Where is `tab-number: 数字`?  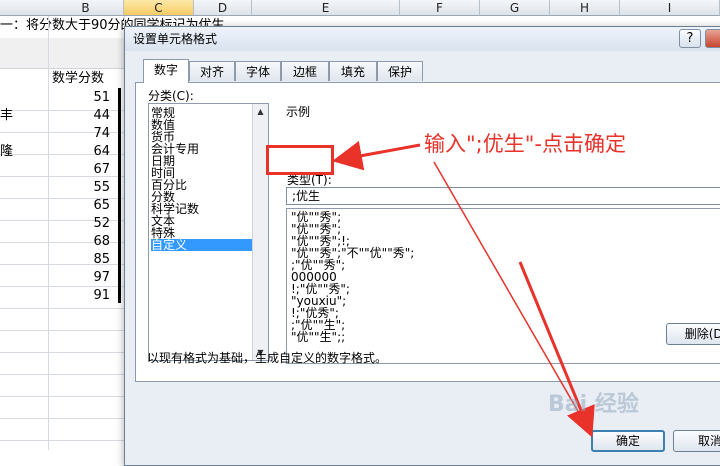 tab-number: 数字 is located at coordinates (166, 71).